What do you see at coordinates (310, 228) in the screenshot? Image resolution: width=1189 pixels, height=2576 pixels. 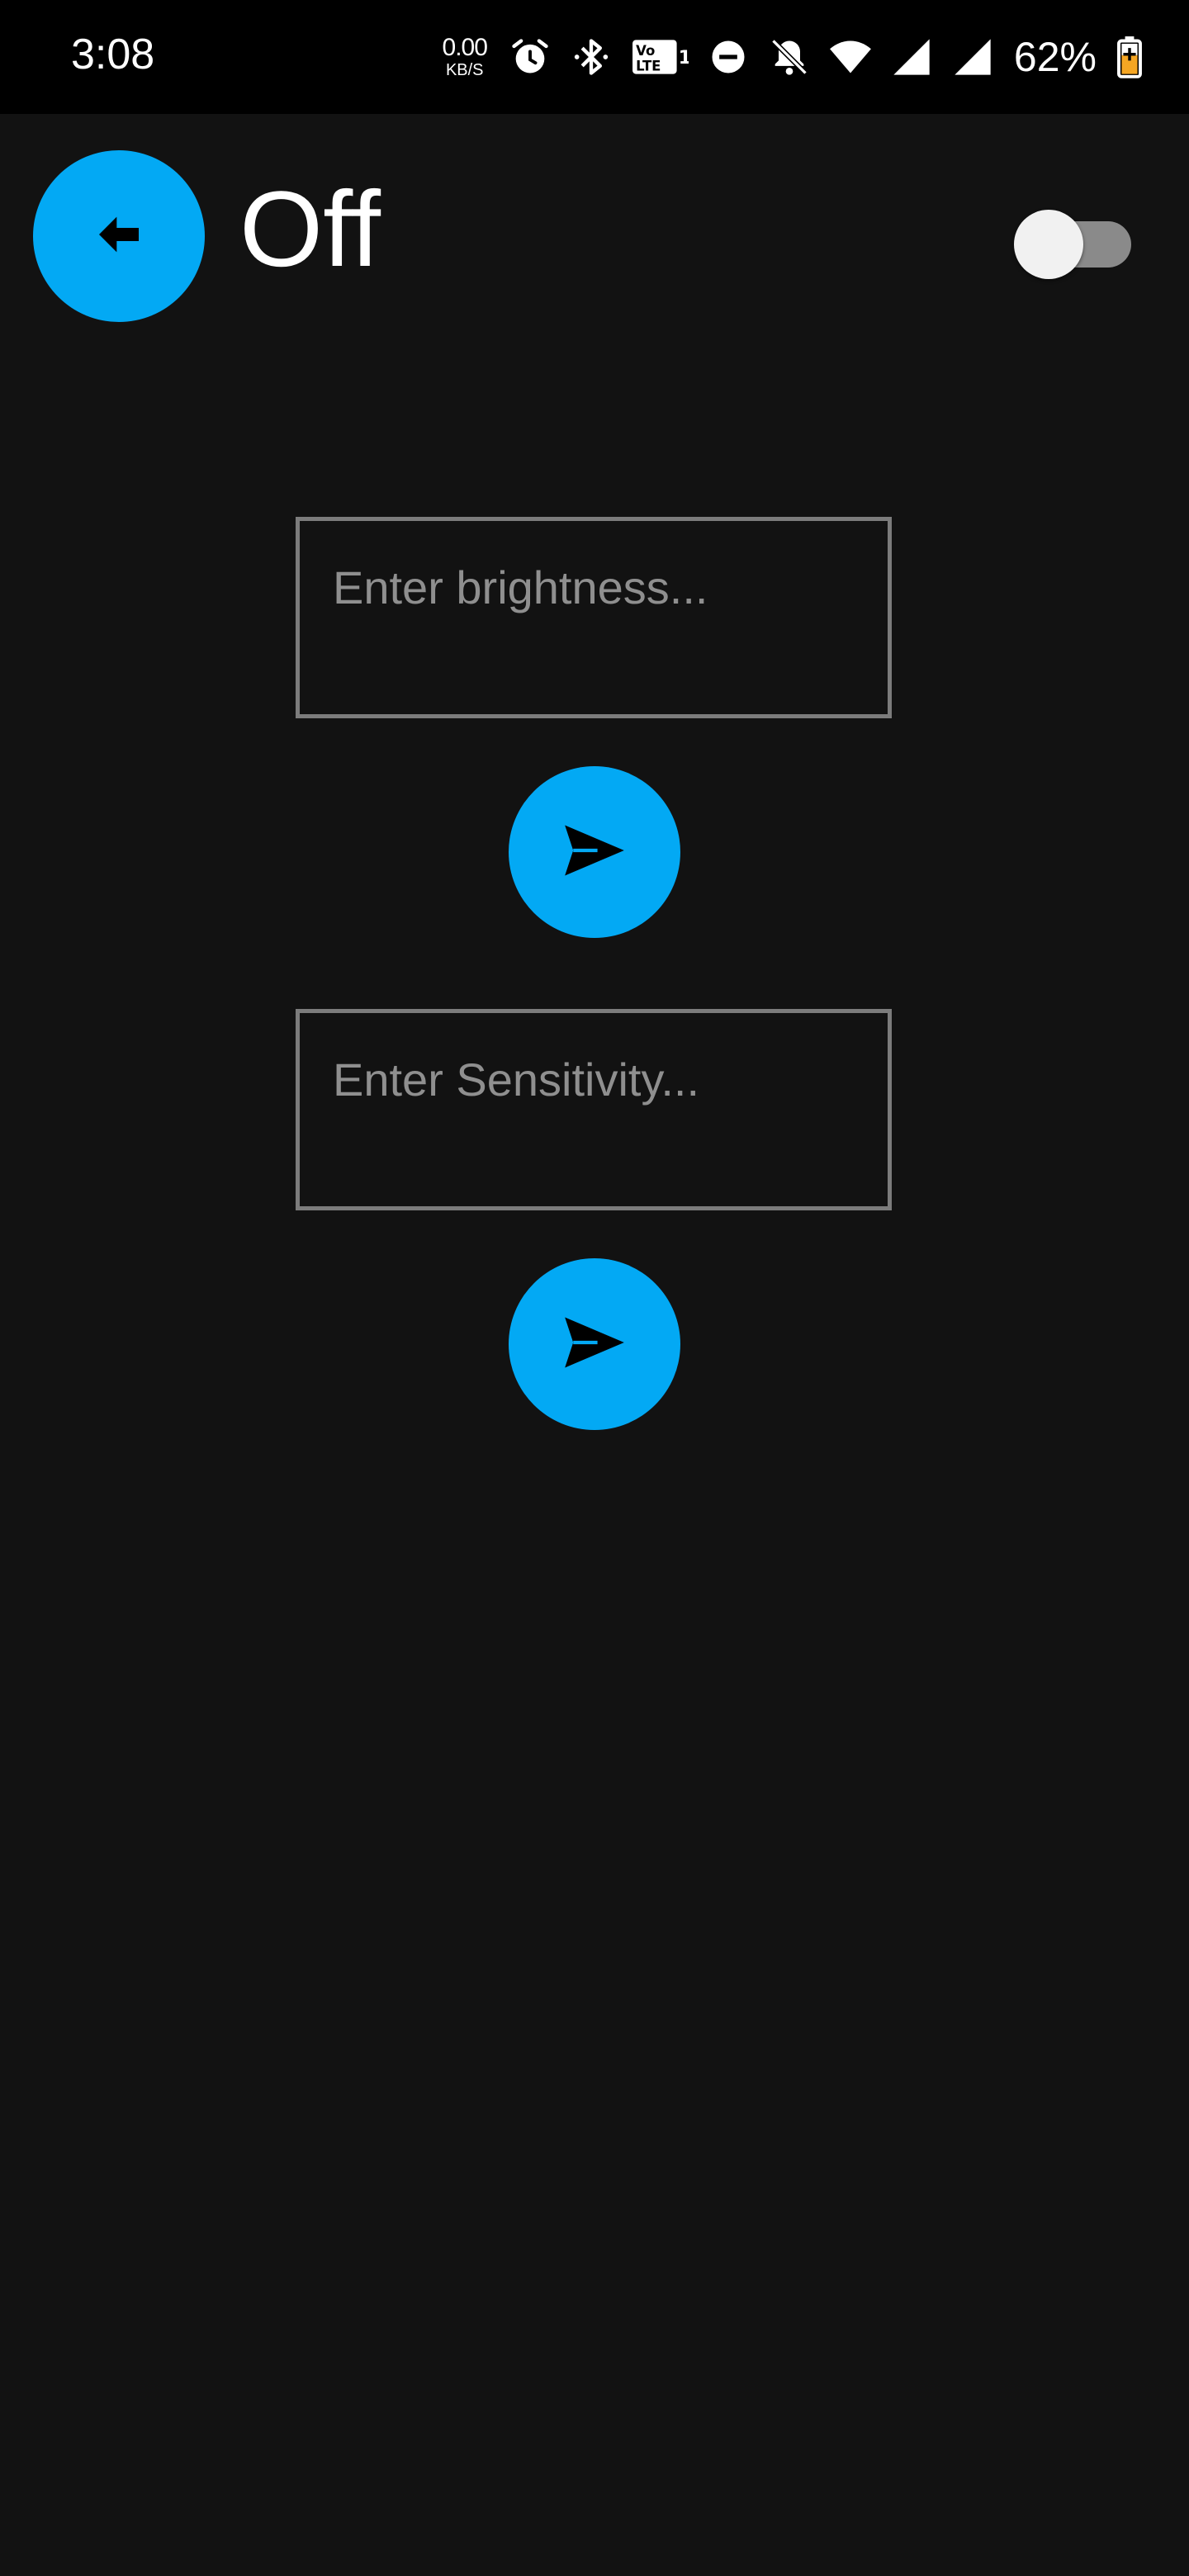 I see `page-title: Off` at bounding box center [310, 228].